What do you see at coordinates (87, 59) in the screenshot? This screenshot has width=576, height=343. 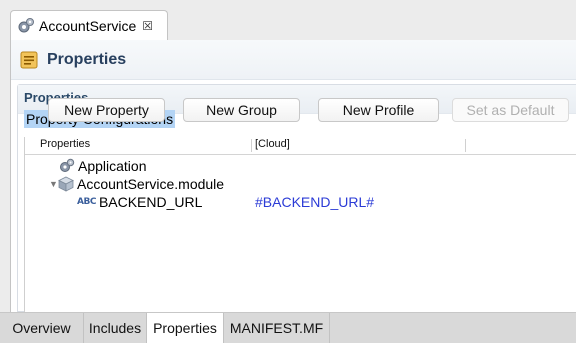 I see `page-title: Properties` at bounding box center [87, 59].